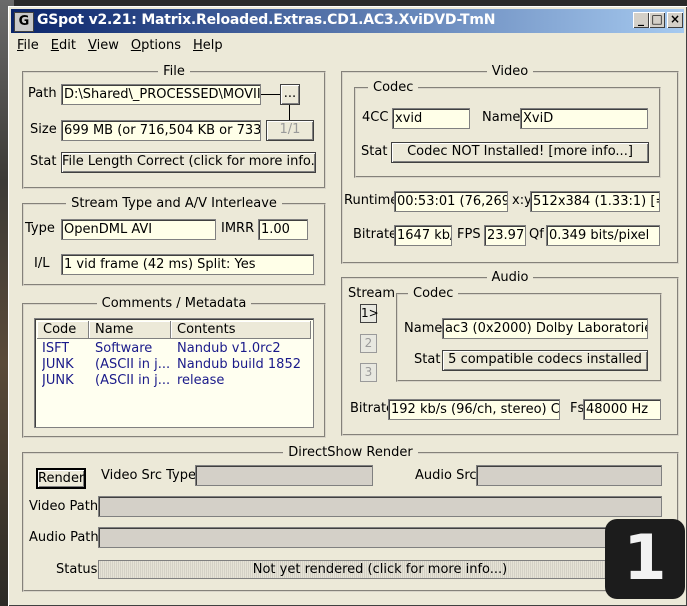 The width and height of the screenshot is (687, 606). Describe the element at coordinates (393, 87) in the screenshot. I see `video-codec-legend: Codec` at that location.